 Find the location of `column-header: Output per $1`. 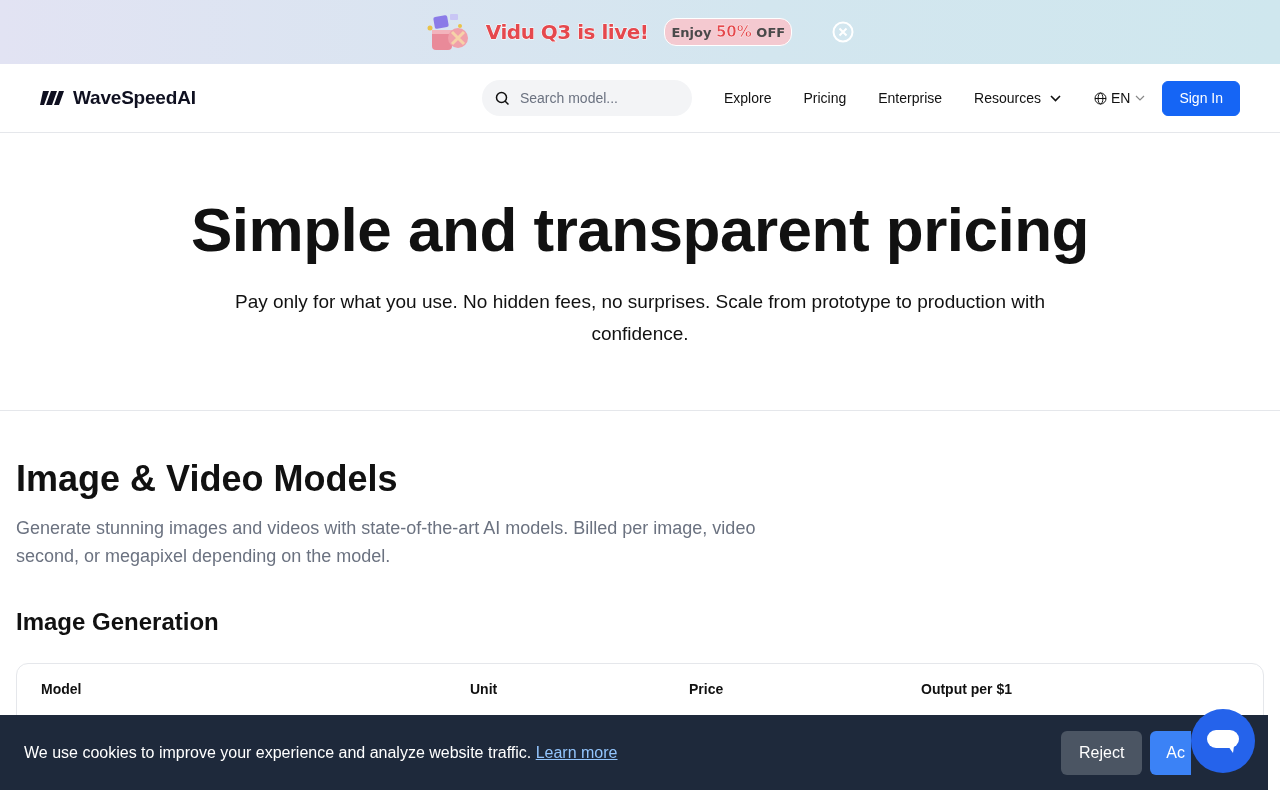

column-header: Output per $1 is located at coordinates (966, 689).